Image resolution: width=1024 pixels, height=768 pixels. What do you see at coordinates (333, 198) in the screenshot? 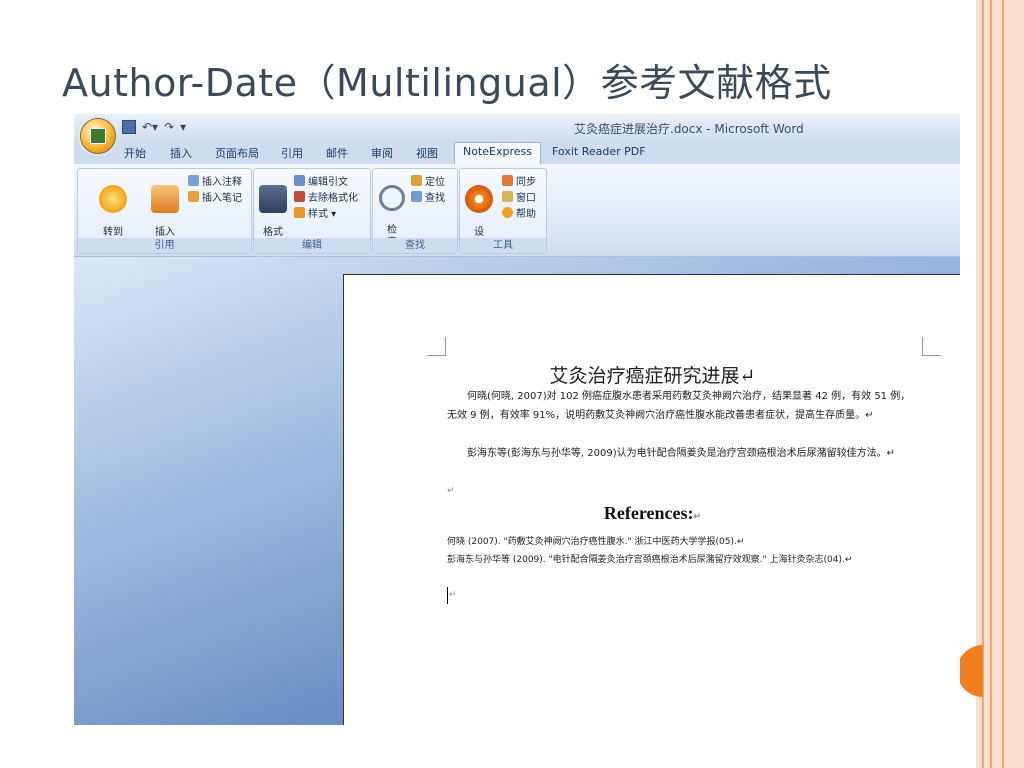
I see `remove-format-label: 去除格式化` at bounding box center [333, 198].